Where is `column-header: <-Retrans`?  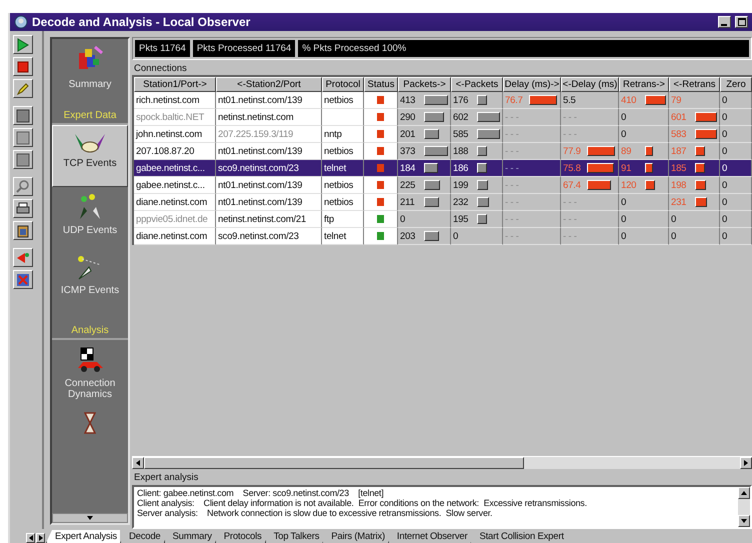
column-header: <-Retrans is located at coordinates (694, 84).